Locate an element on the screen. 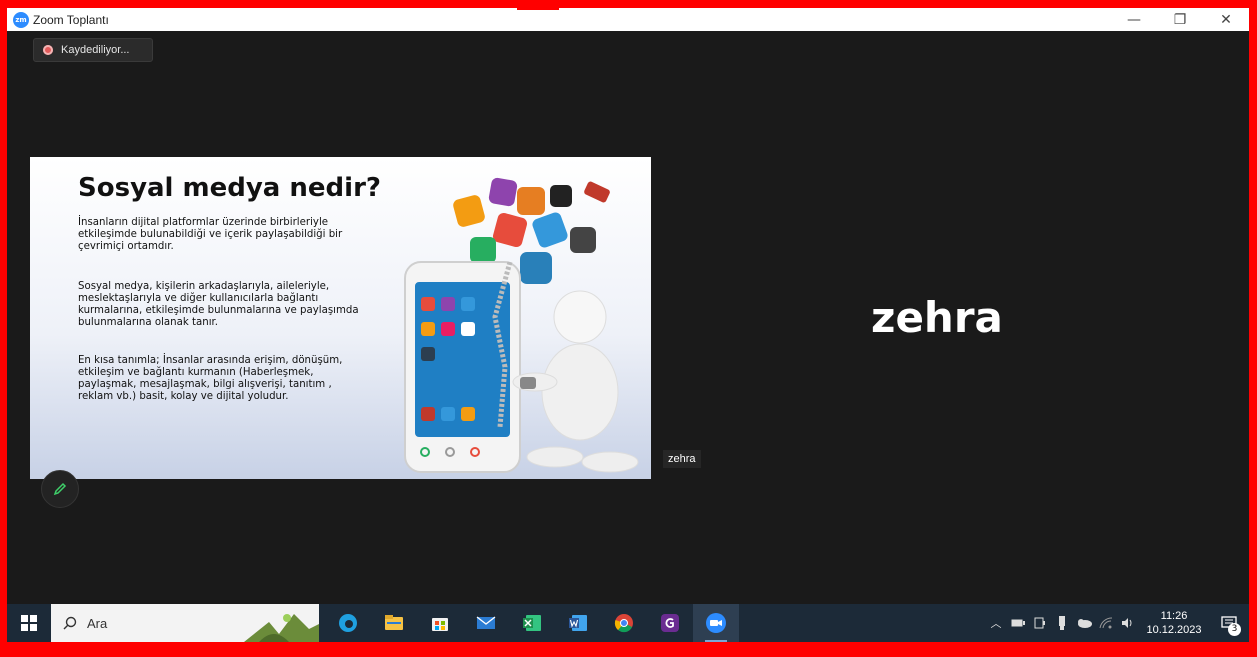  restore-button: ❐ is located at coordinates (1180, 19).